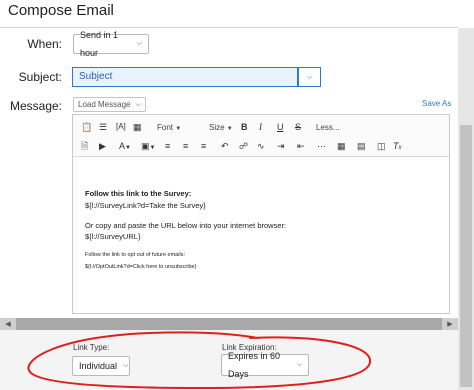 Image resolution: width=474 pixels, height=390 pixels. I want to click on body-line-2: ${l://SurveyLink?d=Take the Survey}, so click(145, 205).